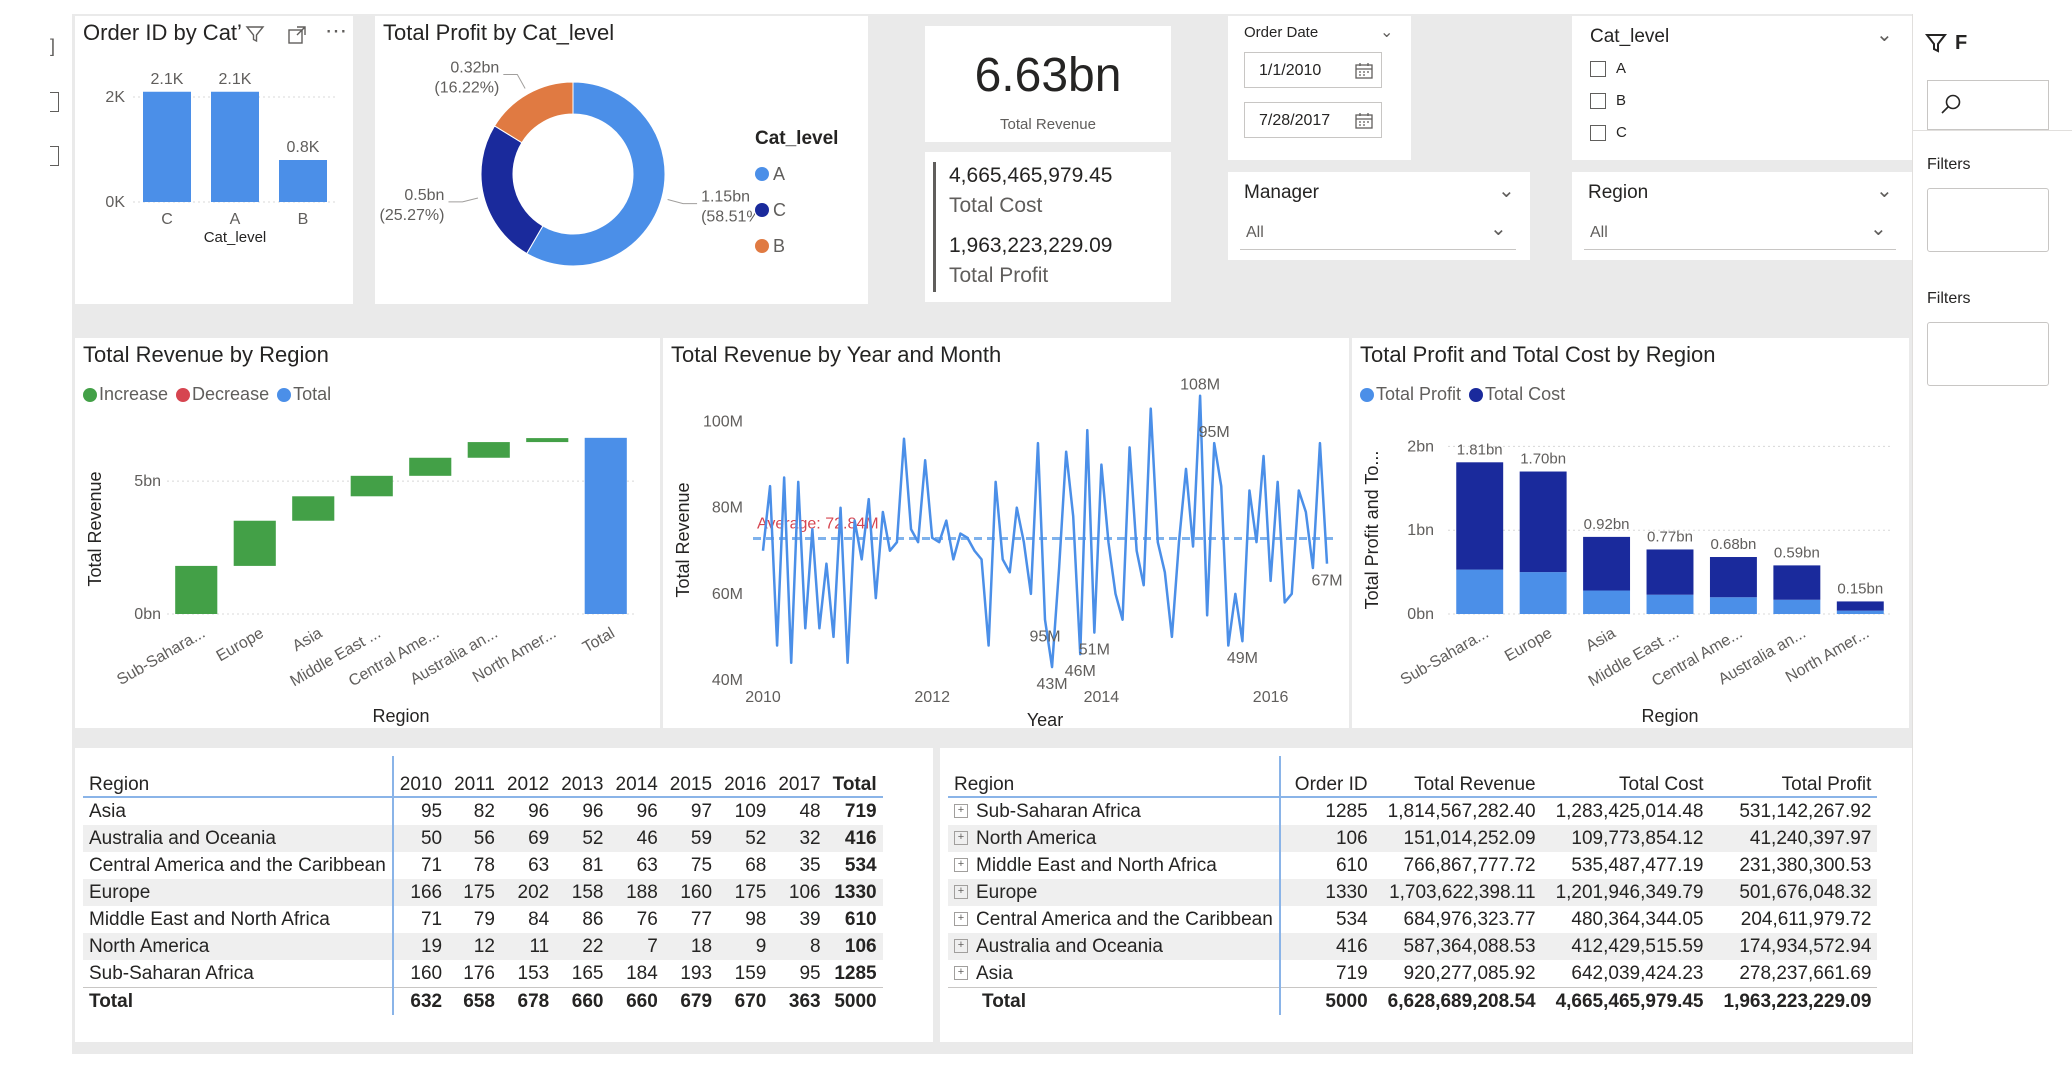 The height and width of the screenshot is (1066, 2072). What do you see at coordinates (52, 46) in the screenshot?
I see `nav-bracket-1: ]` at bounding box center [52, 46].